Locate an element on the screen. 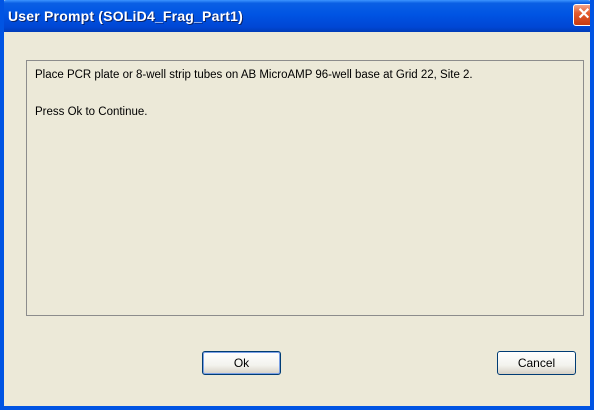 This screenshot has width=594, height=410. close-icon: ✕ is located at coordinates (584, 14).